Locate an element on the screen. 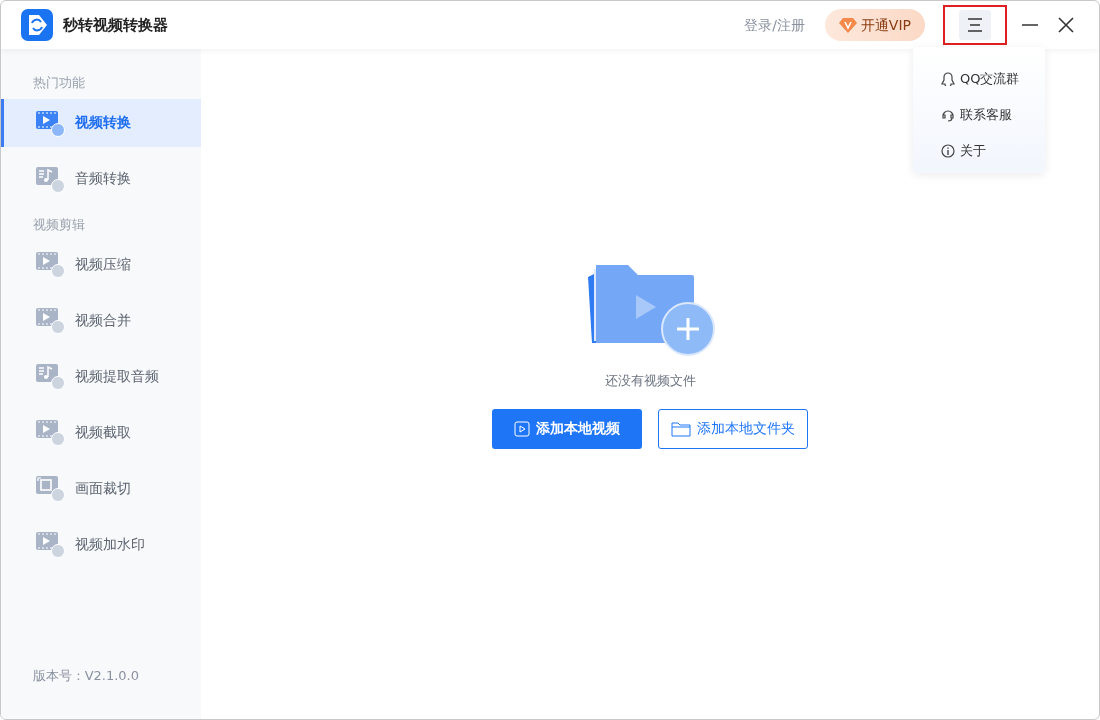 The width and height of the screenshot is (1100, 720). menu-icon is located at coordinates (975, 25).